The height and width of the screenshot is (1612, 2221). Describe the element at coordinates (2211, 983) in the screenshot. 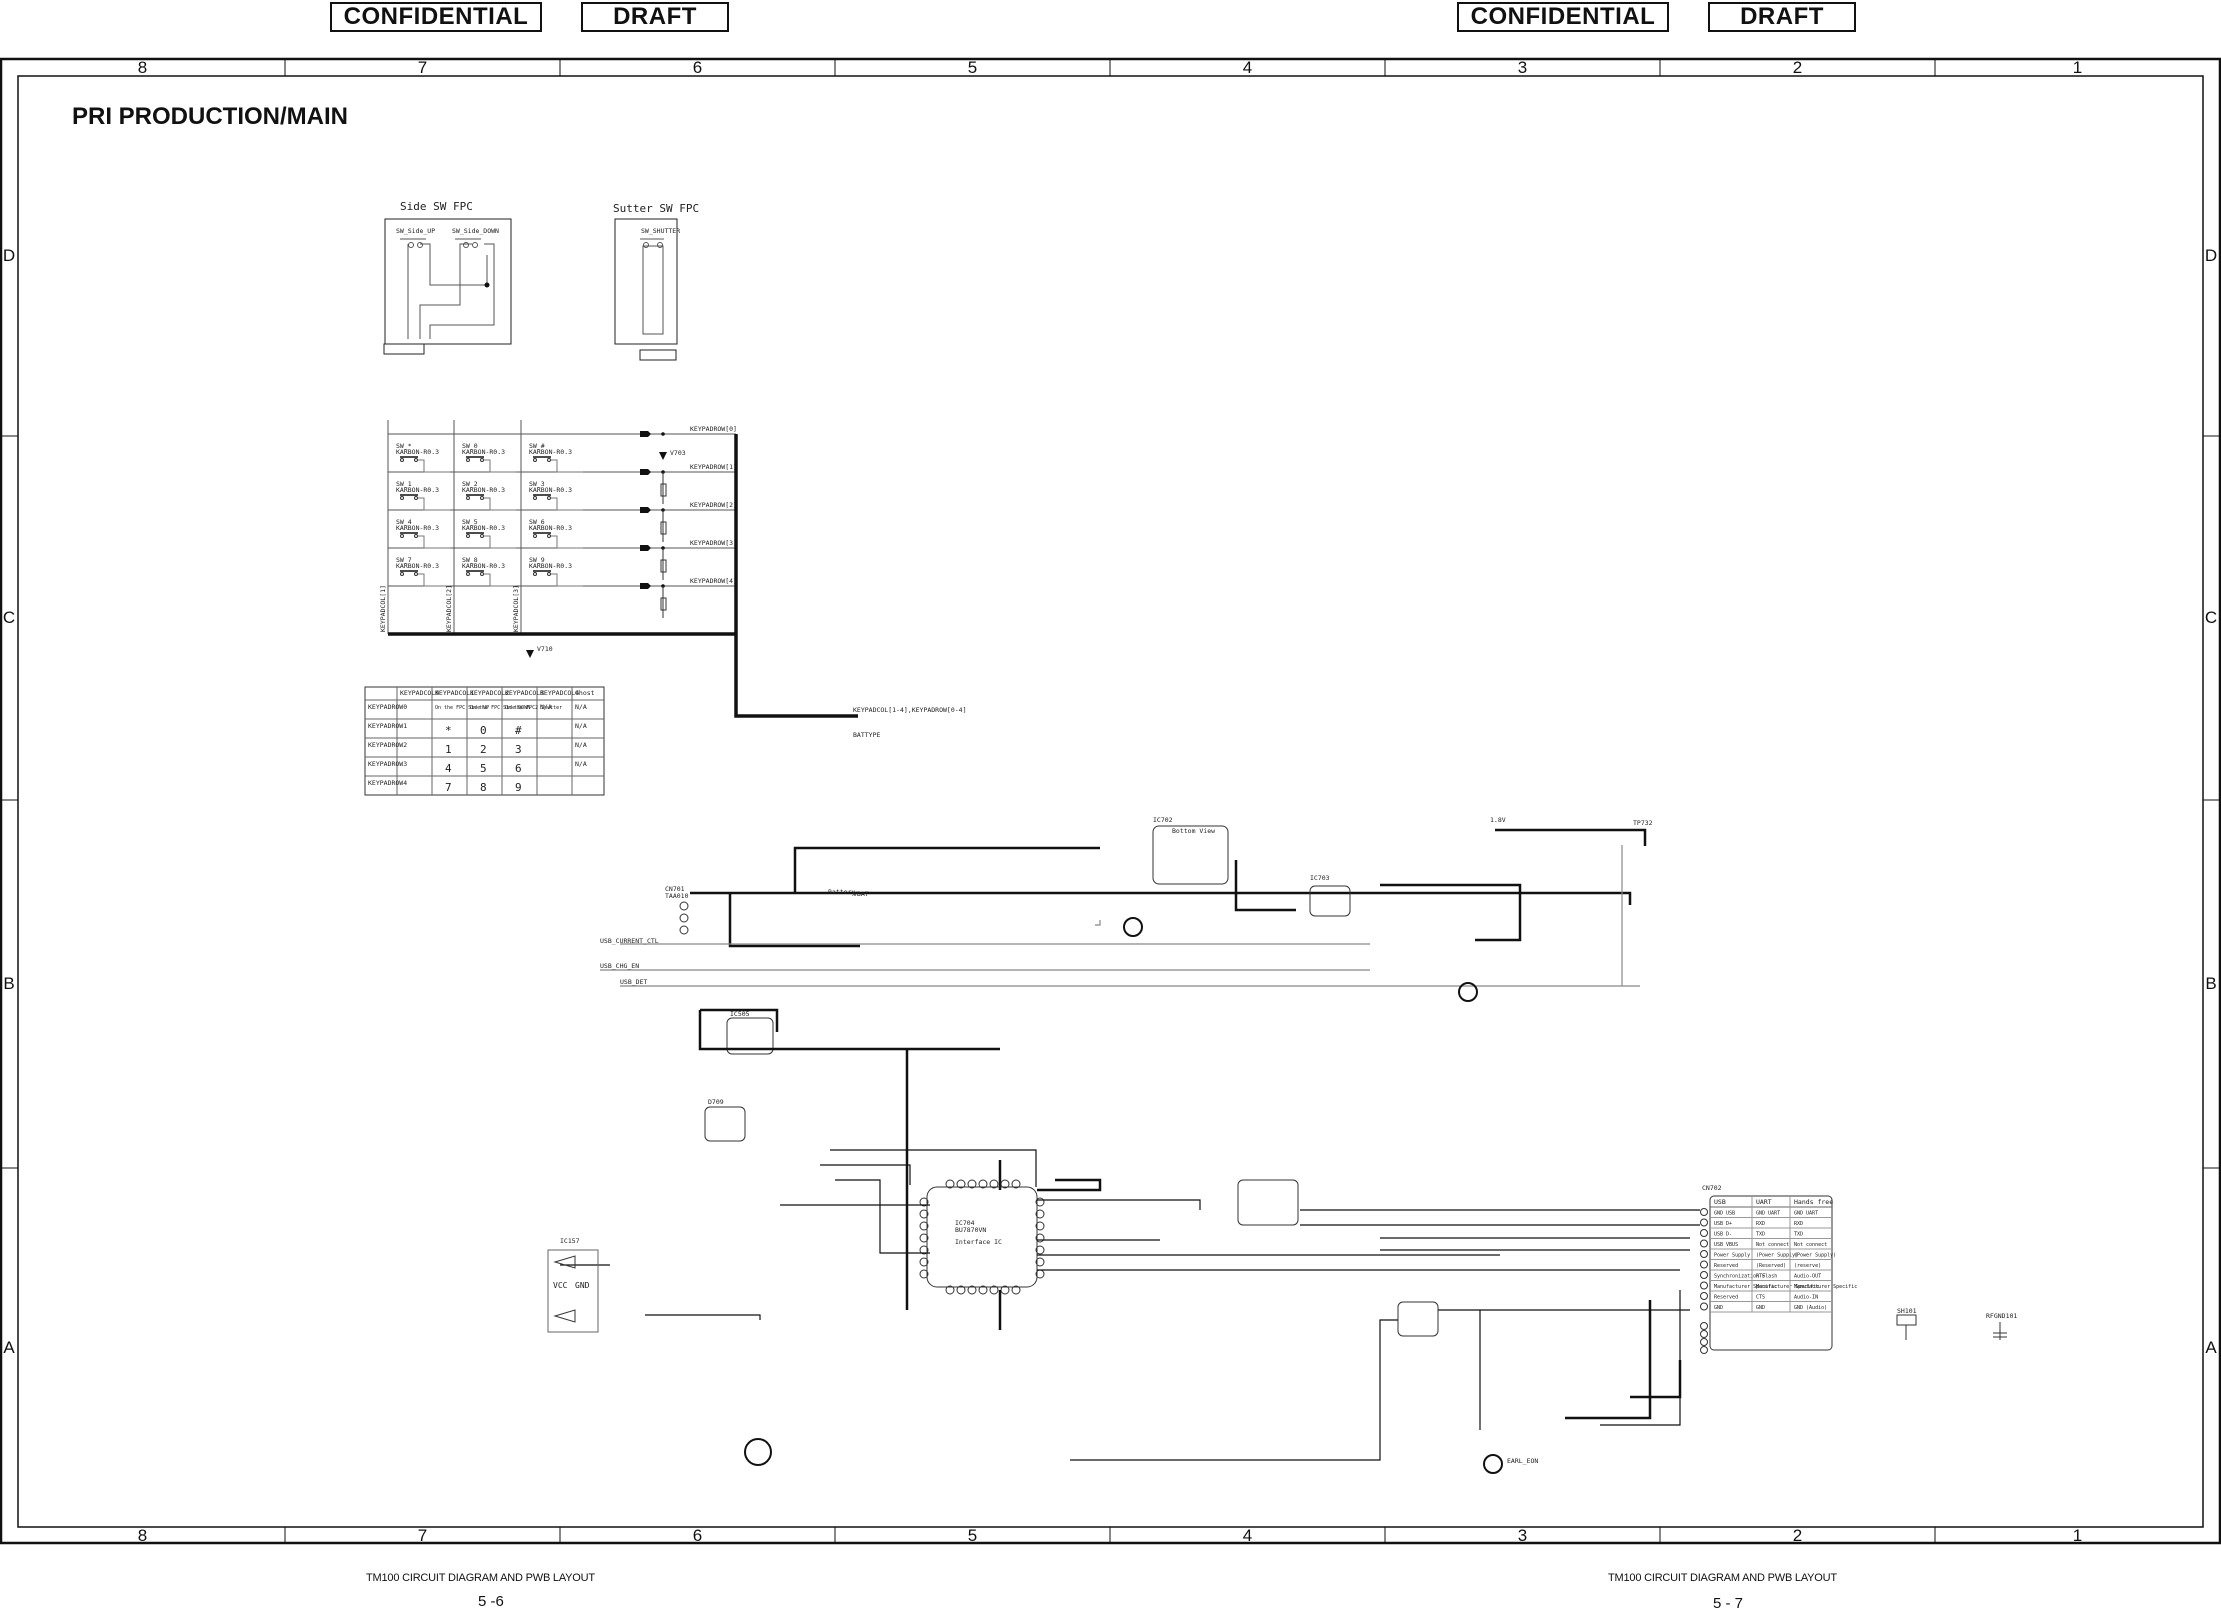

I see `zone-row-B: B` at that location.